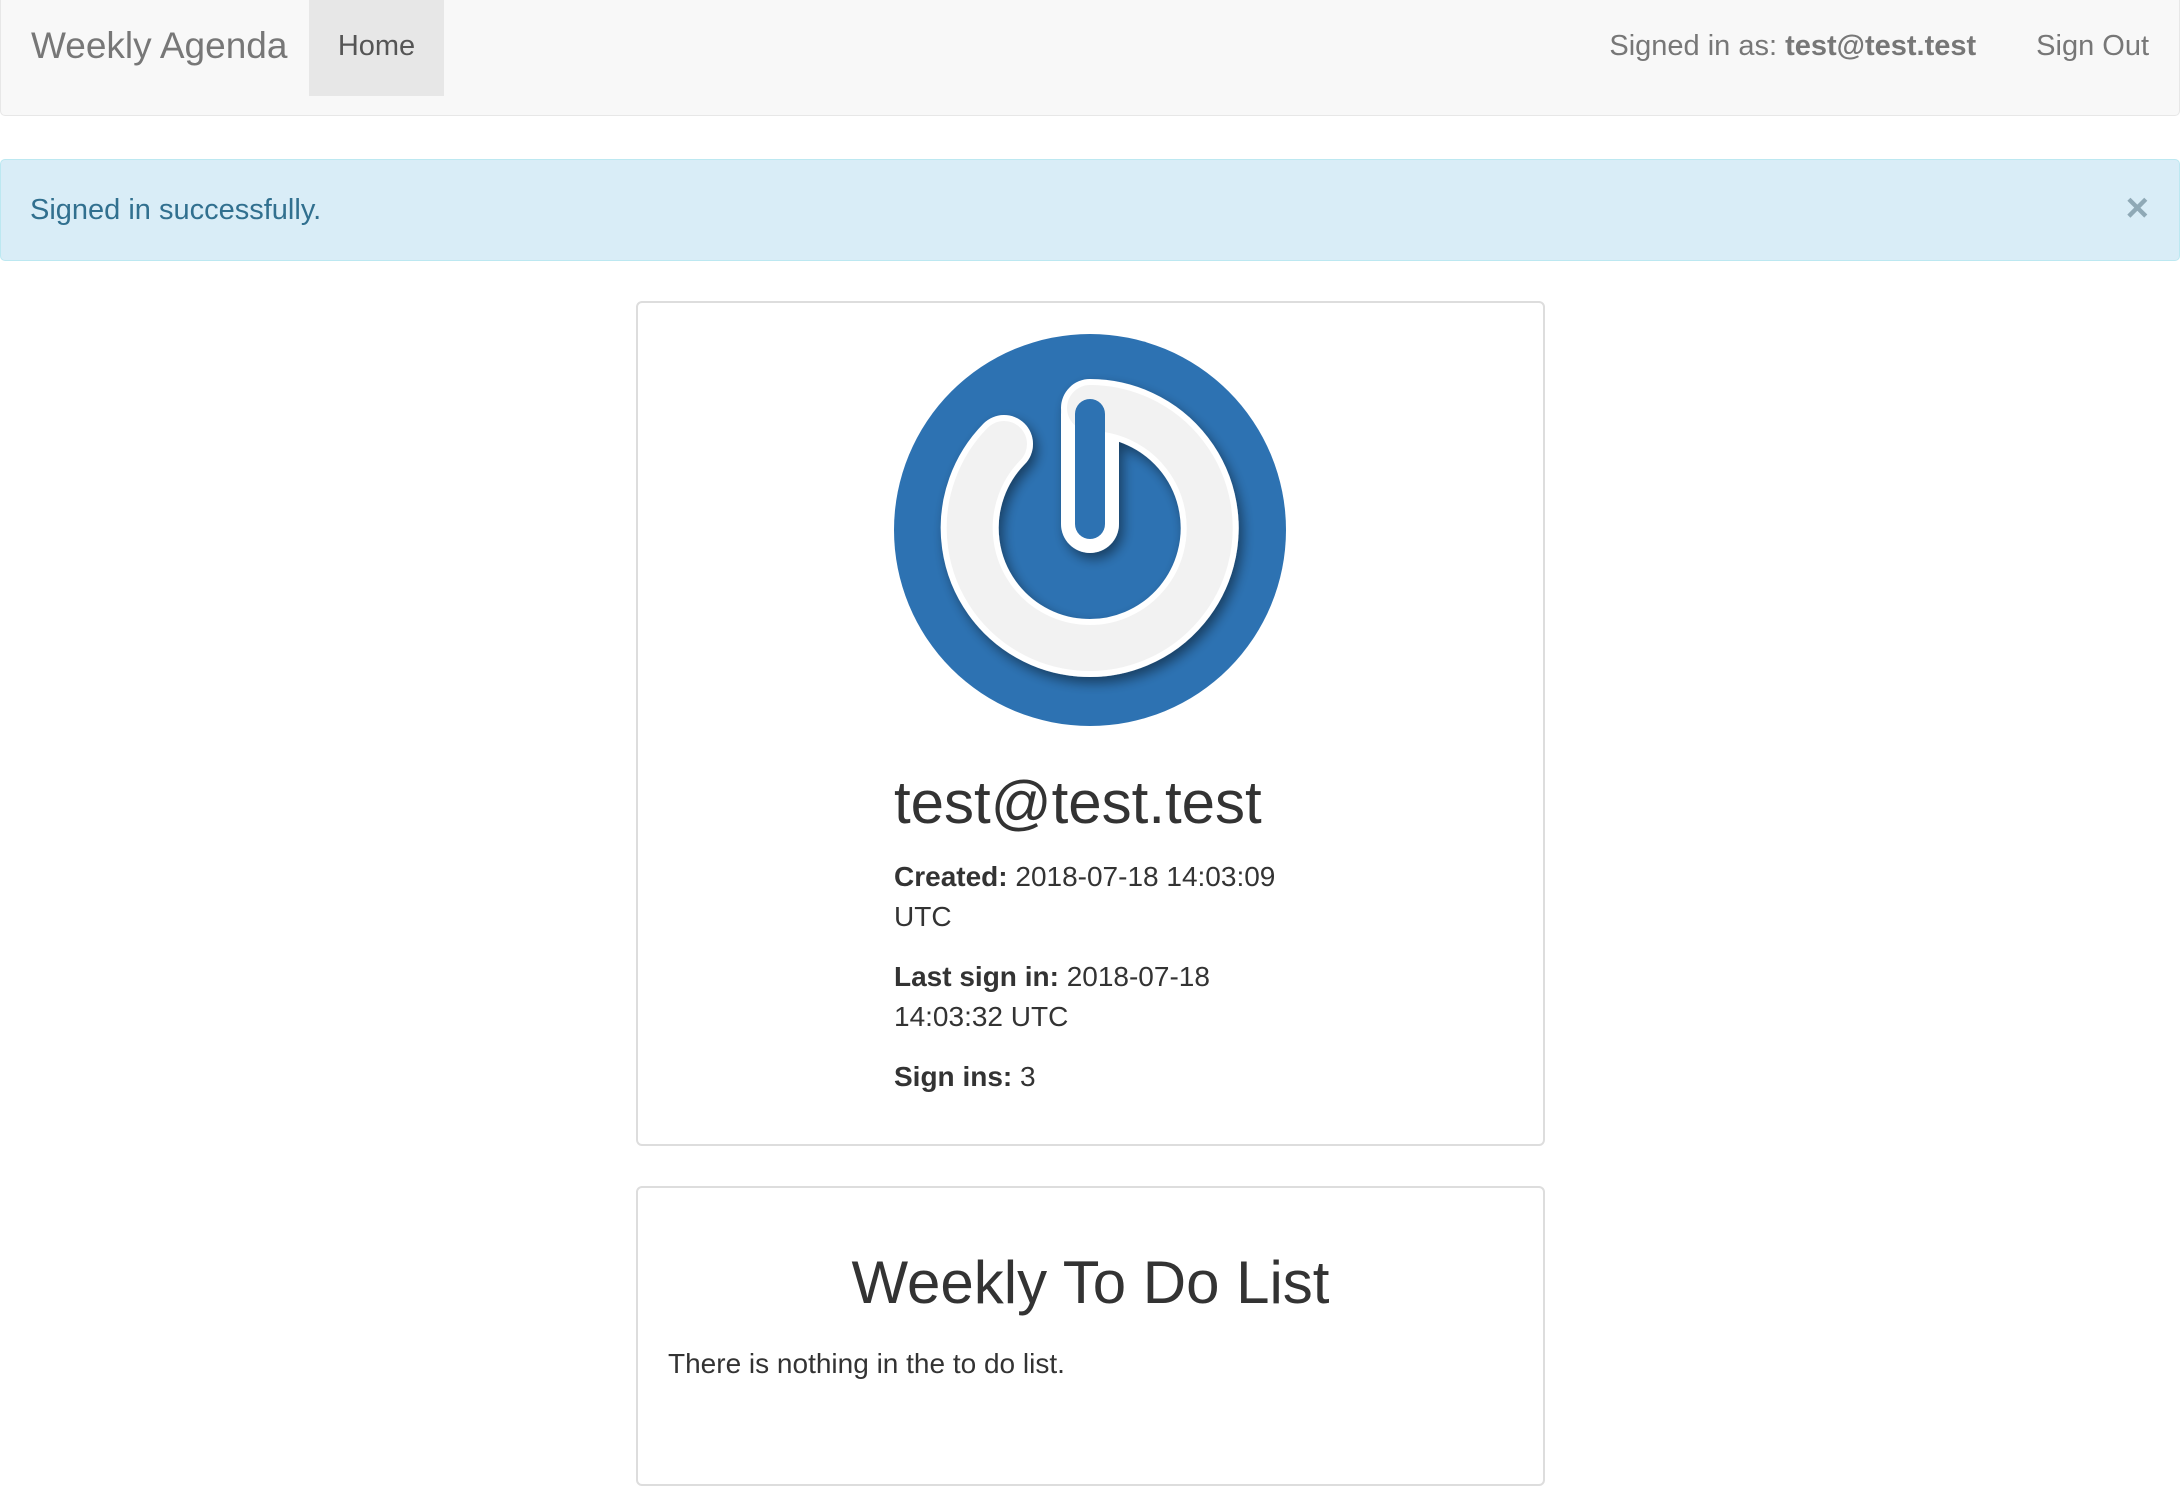  What do you see at coordinates (1104, 897) in the screenshot?
I see `created-line: Created: 2018-07-18 14:03:09 UTC` at bounding box center [1104, 897].